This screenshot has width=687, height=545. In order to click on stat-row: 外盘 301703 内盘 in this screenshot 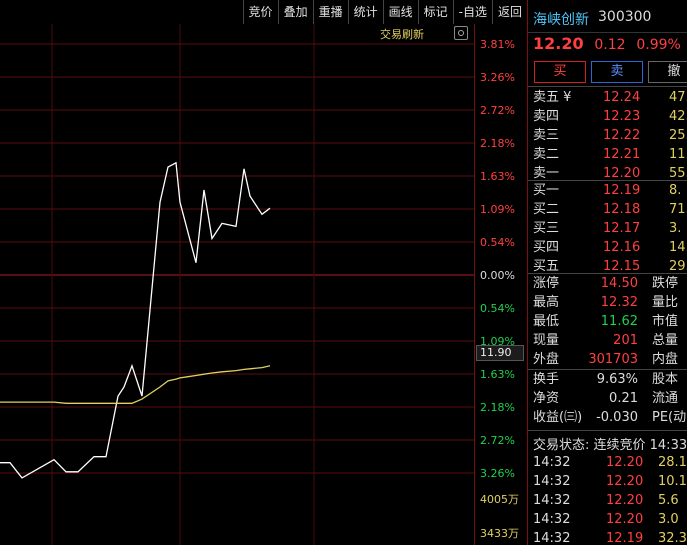, I will do `click(607, 359)`.